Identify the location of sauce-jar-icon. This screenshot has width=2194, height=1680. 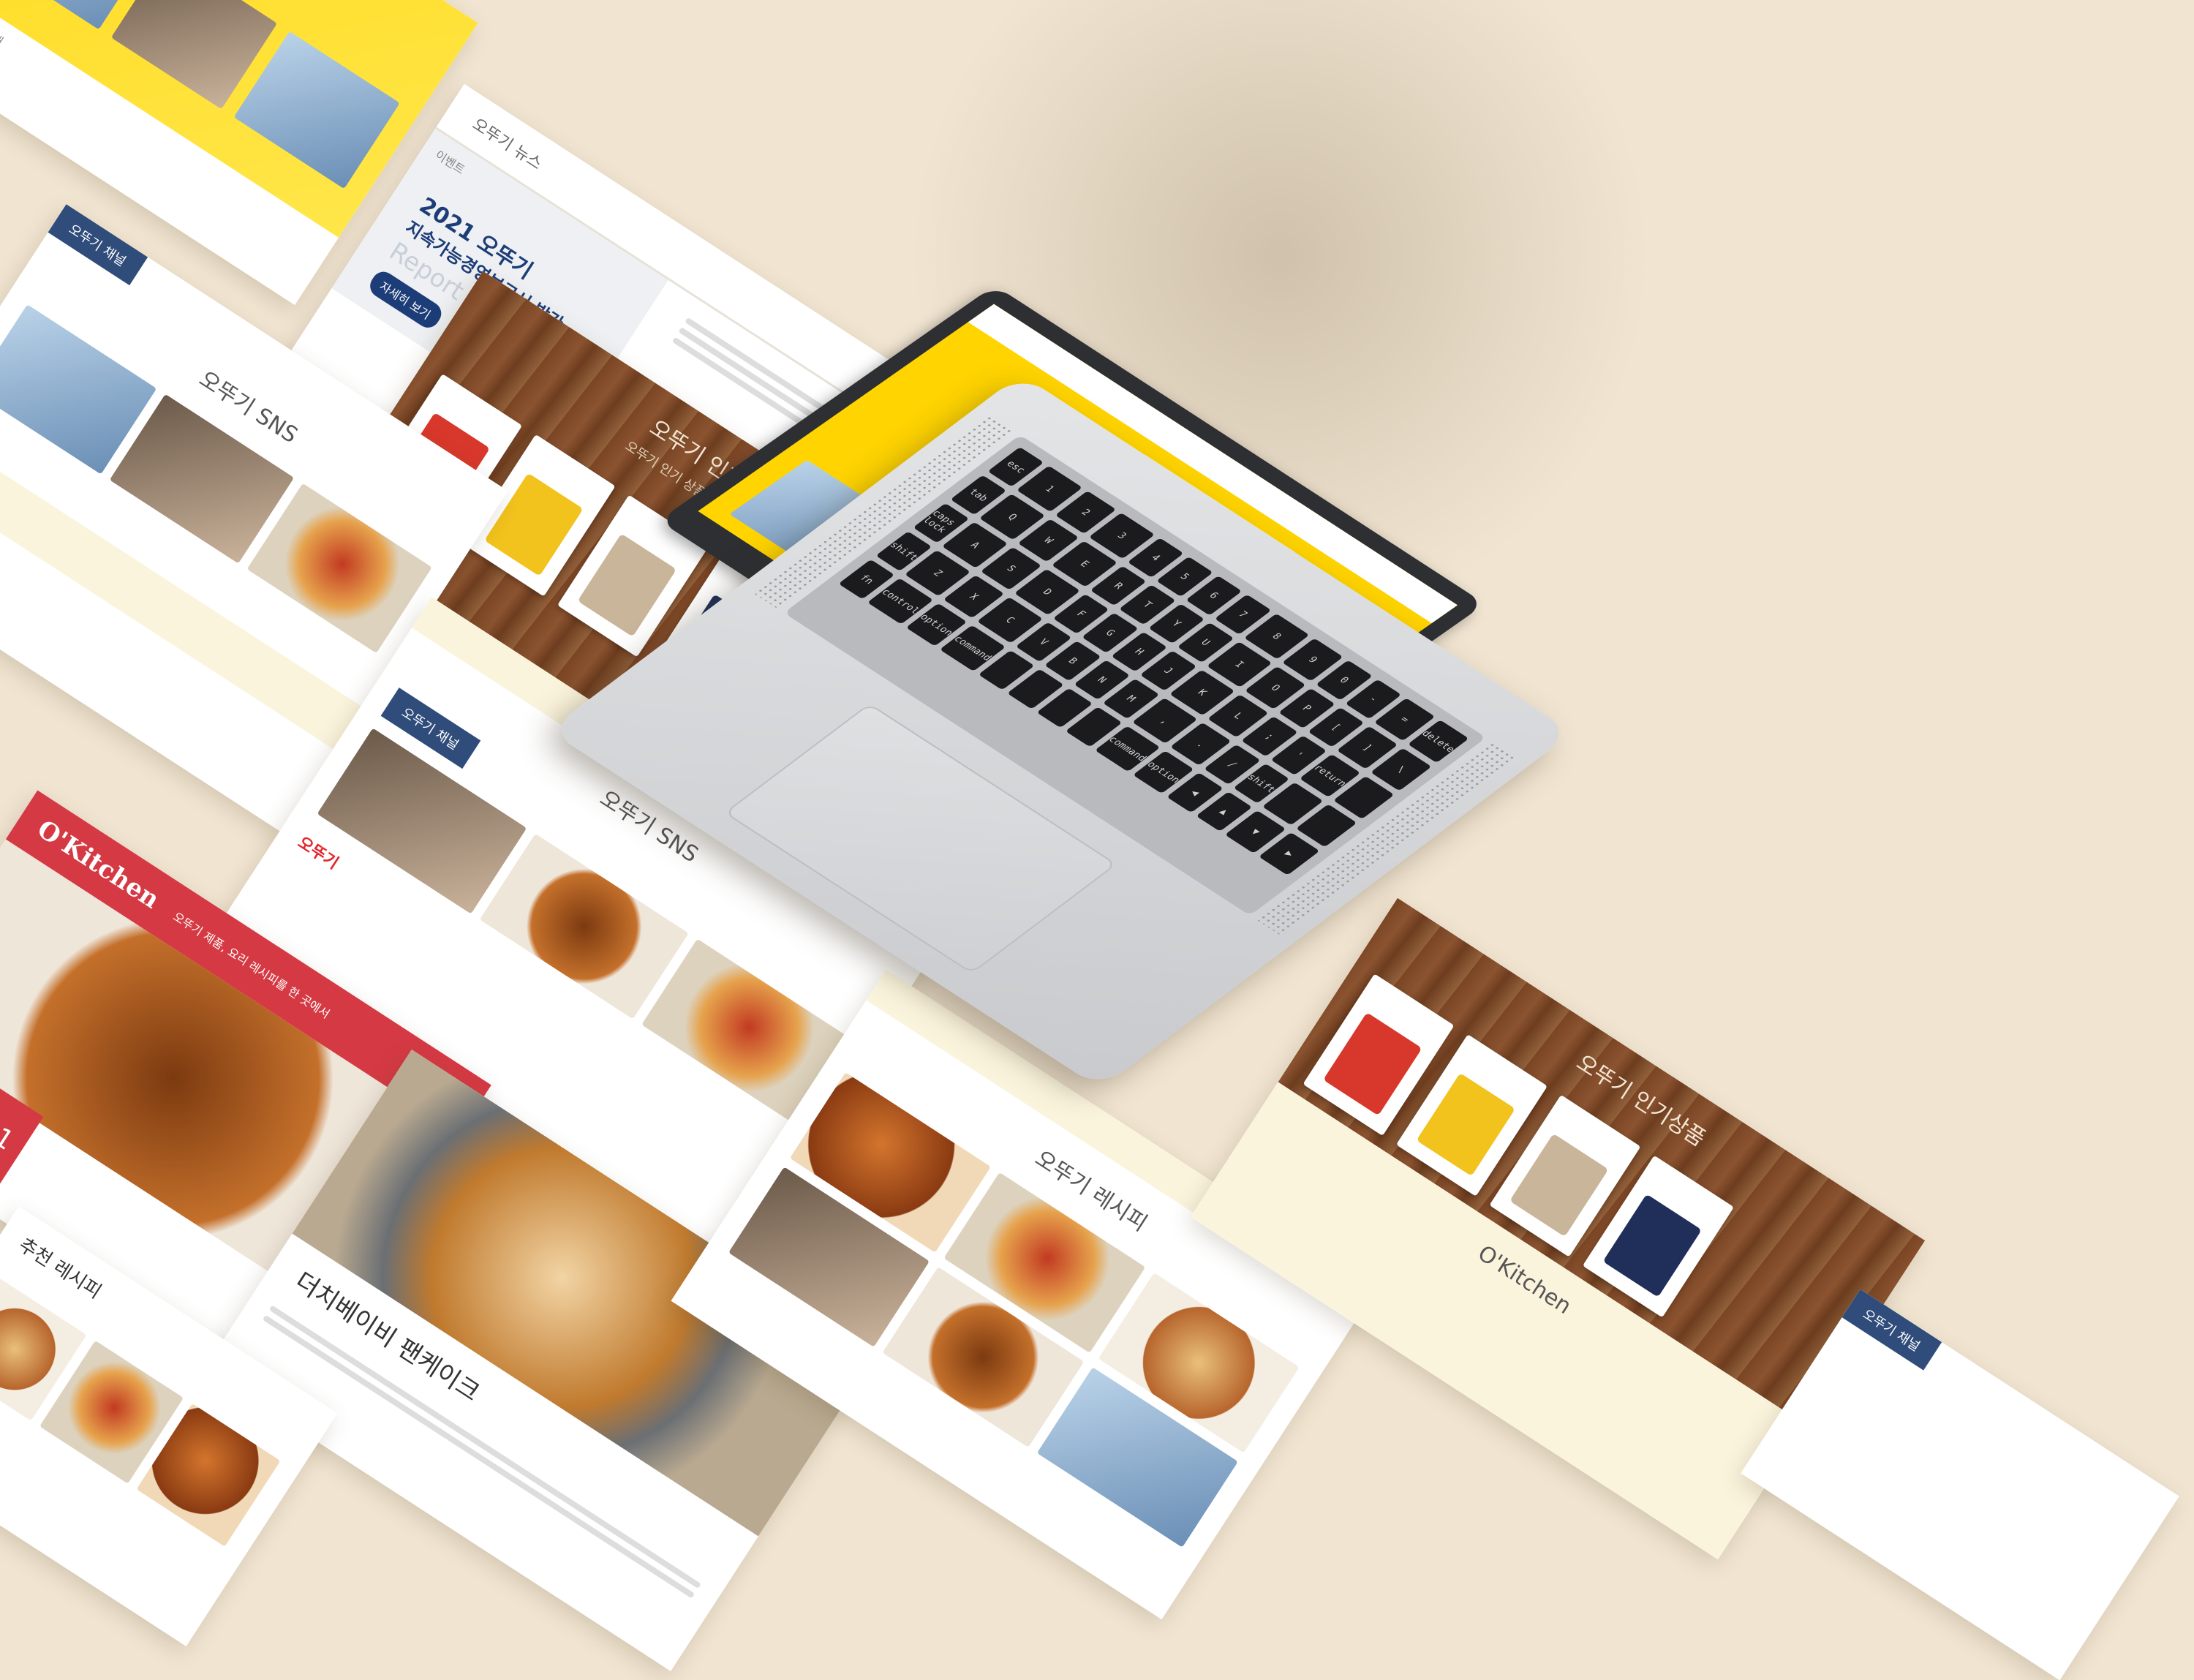
(1372, 1064).